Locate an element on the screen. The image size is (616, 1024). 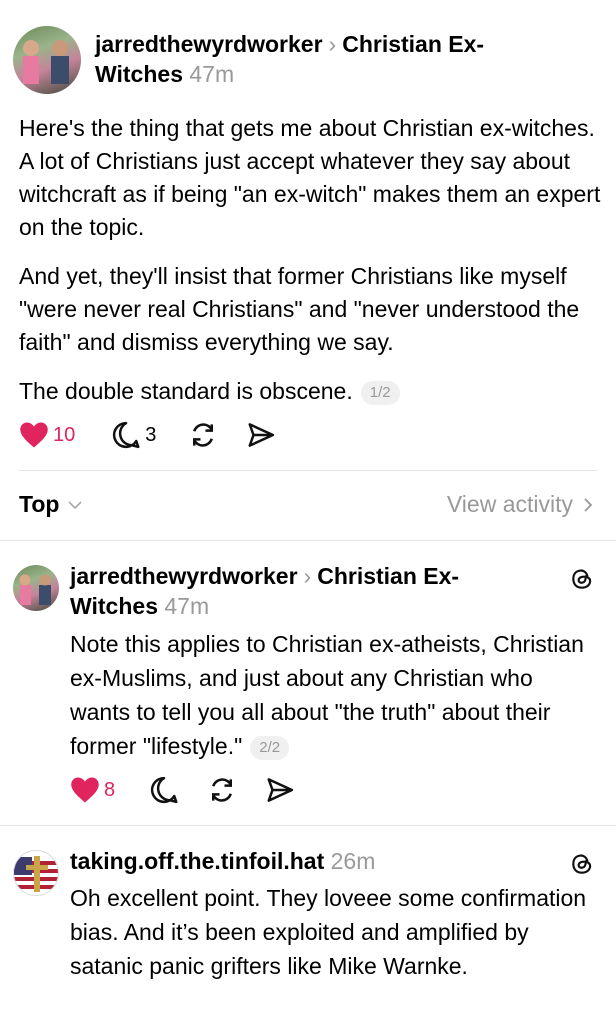
chevron-right-icon is located at coordinates (588, 504).